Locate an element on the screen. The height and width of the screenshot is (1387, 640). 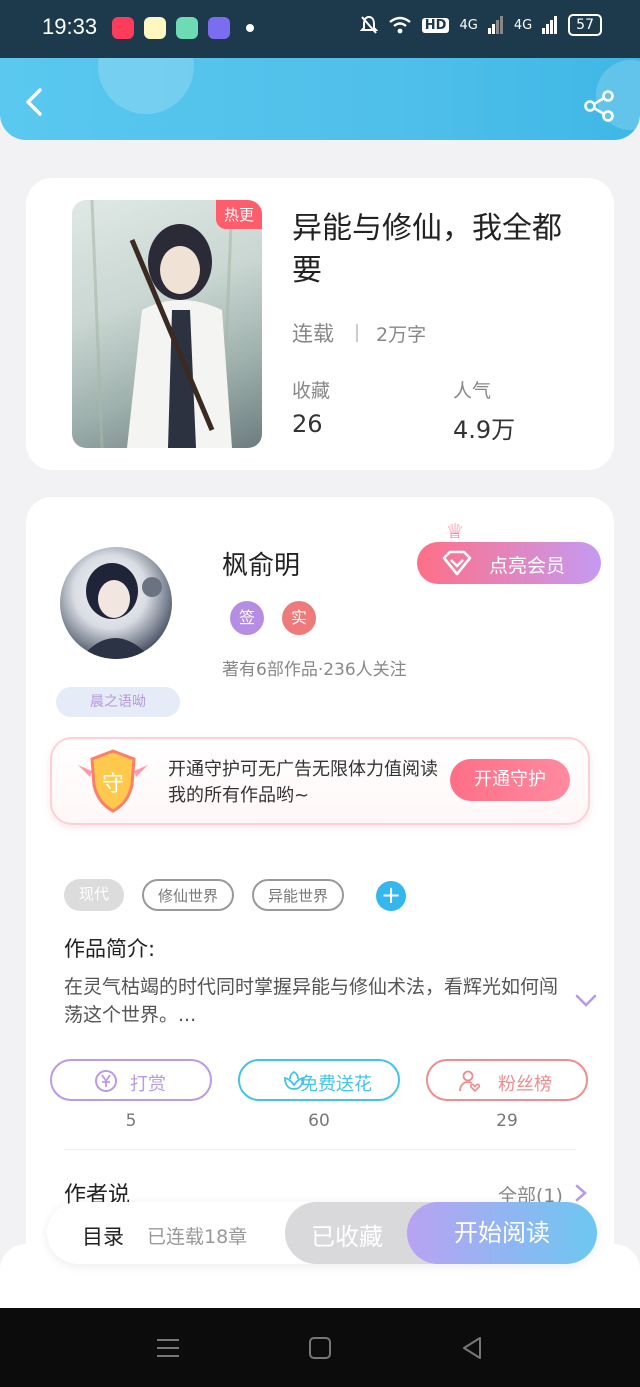
fan-rank-button: 粉丝榜 is located at coordinates (507, 1080).